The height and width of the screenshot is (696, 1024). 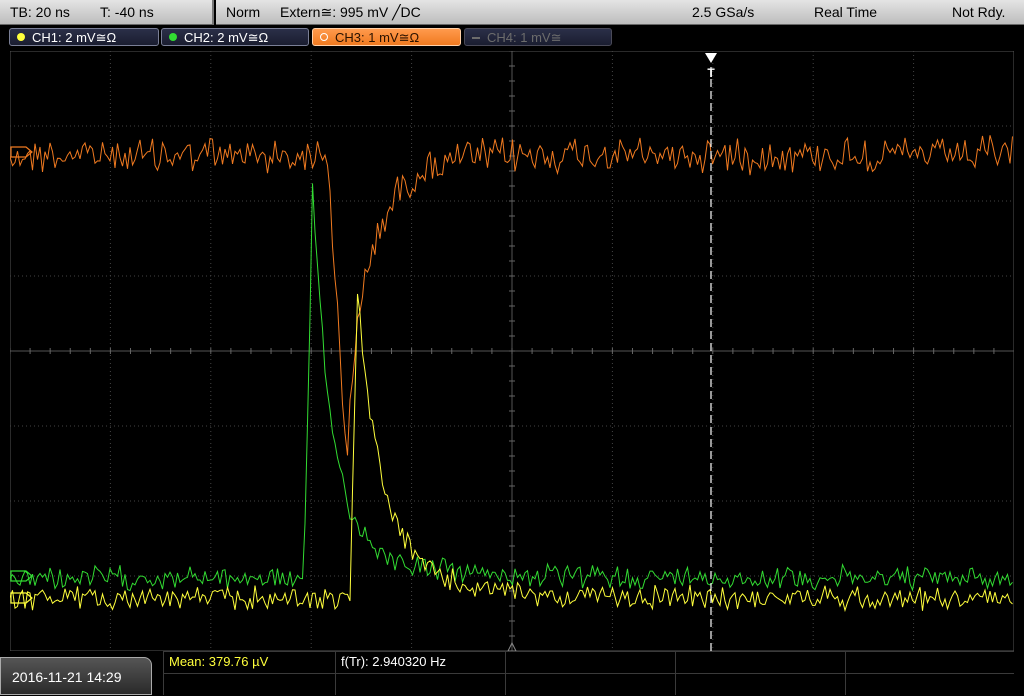 What do you see at coordinates (74, 37) in the screenshot?
I see `ch1-label: CH1: 2 mV≅Ω` at bounding box center [74, 37].